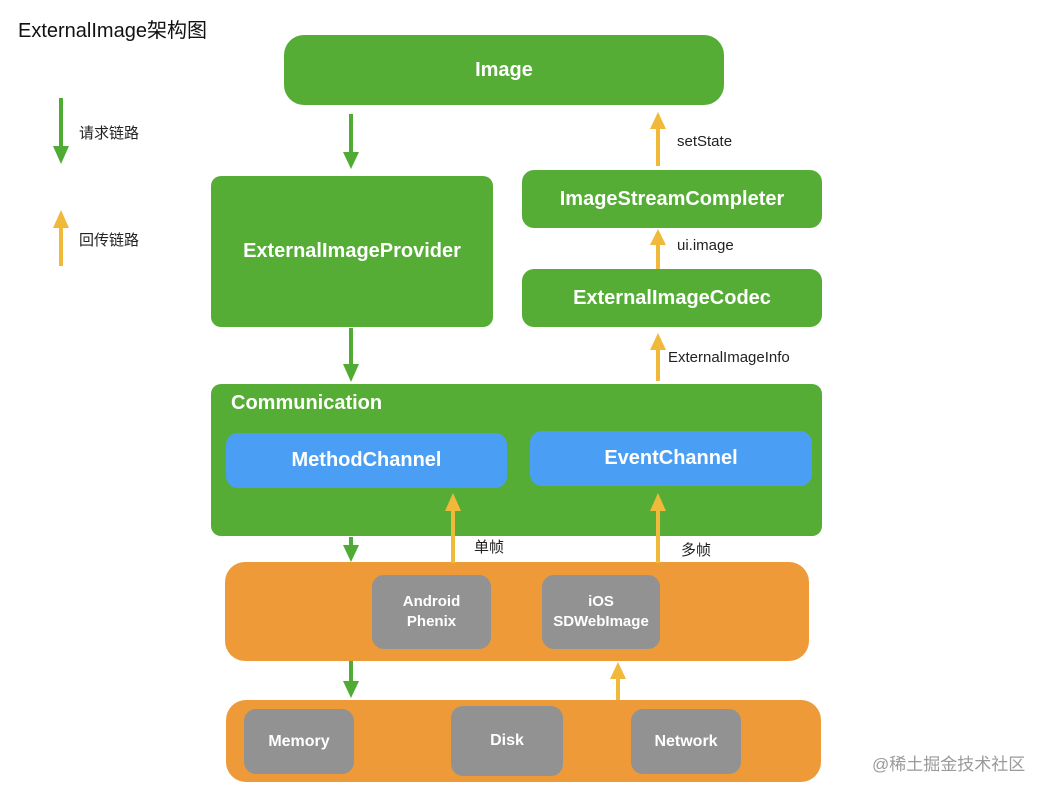  Describe the element at coordinates (351, 679) in the screenshot. I see `arrow-native-to-storage-icon` at that location.